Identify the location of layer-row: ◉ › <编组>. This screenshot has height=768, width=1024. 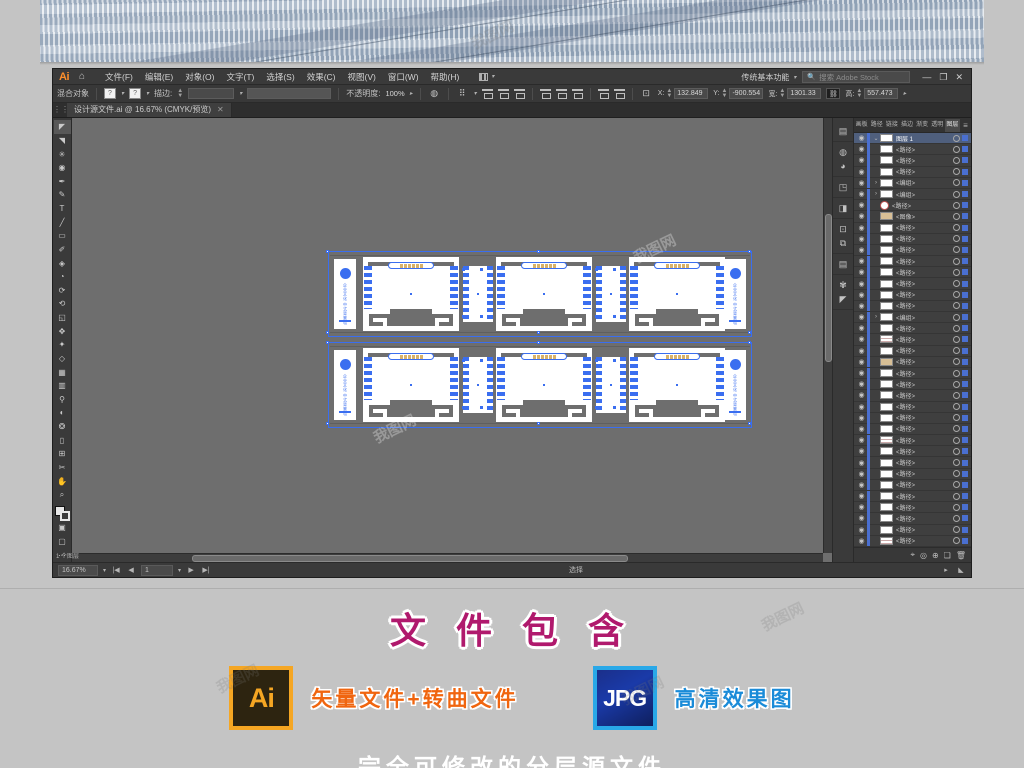
(912, 194).